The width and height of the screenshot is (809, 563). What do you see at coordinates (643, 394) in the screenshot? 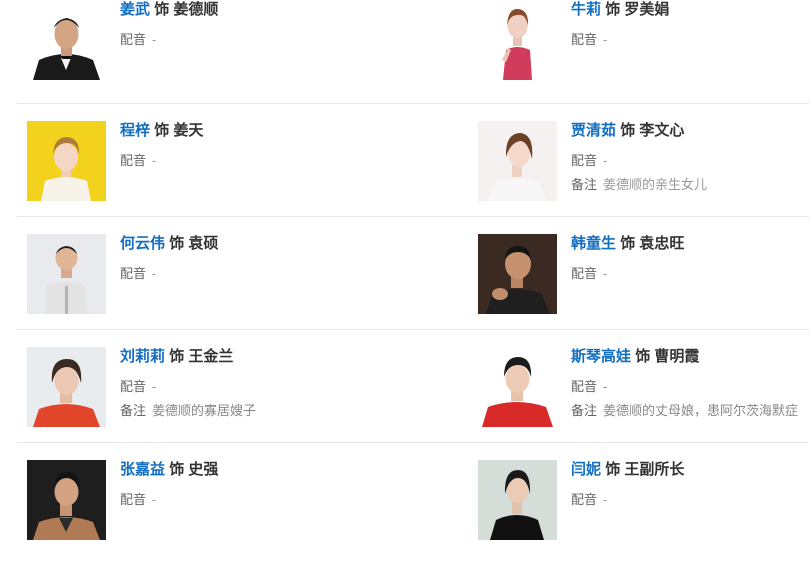
I see `cast-card: 斯琴高娃 饰 曹明霞 配音 - 备注 姜德顺的丈母娘，患阿尔茨海默症` at bounding box center [643, 394].